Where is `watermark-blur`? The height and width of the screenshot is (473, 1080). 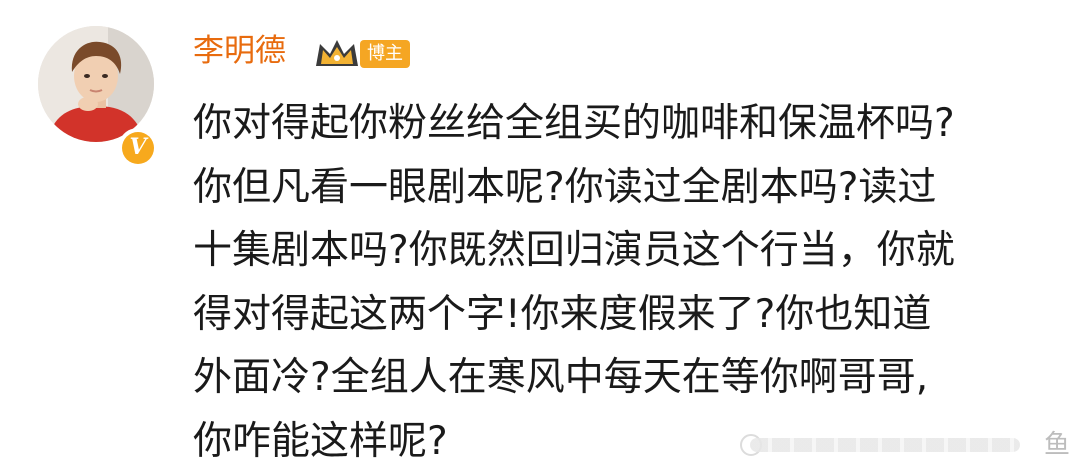 watermark-blur is located at coordinates (885, 445).